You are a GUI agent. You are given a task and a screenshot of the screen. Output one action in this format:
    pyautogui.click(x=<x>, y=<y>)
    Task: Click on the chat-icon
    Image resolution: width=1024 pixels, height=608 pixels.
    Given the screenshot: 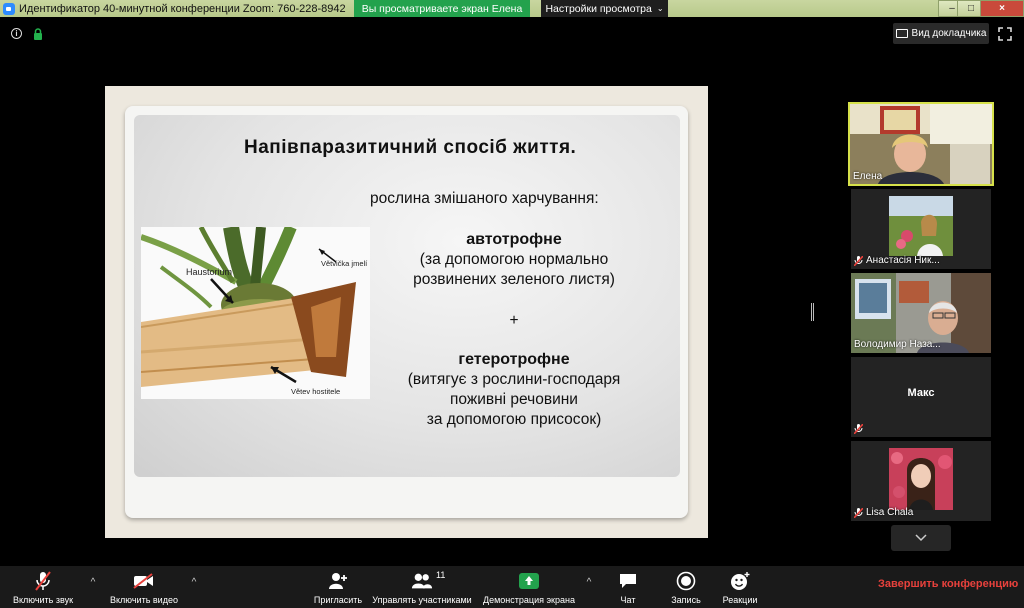 What is the action you would take?
    pyautogui.click(x=628, y=581)
    